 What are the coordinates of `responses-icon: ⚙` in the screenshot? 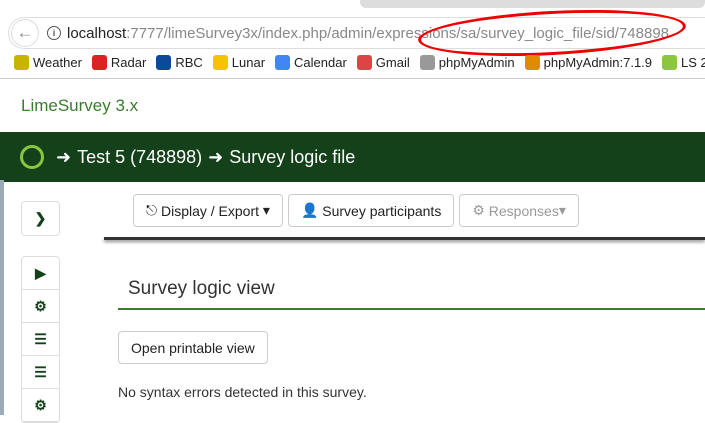 It's located at (480, 210).